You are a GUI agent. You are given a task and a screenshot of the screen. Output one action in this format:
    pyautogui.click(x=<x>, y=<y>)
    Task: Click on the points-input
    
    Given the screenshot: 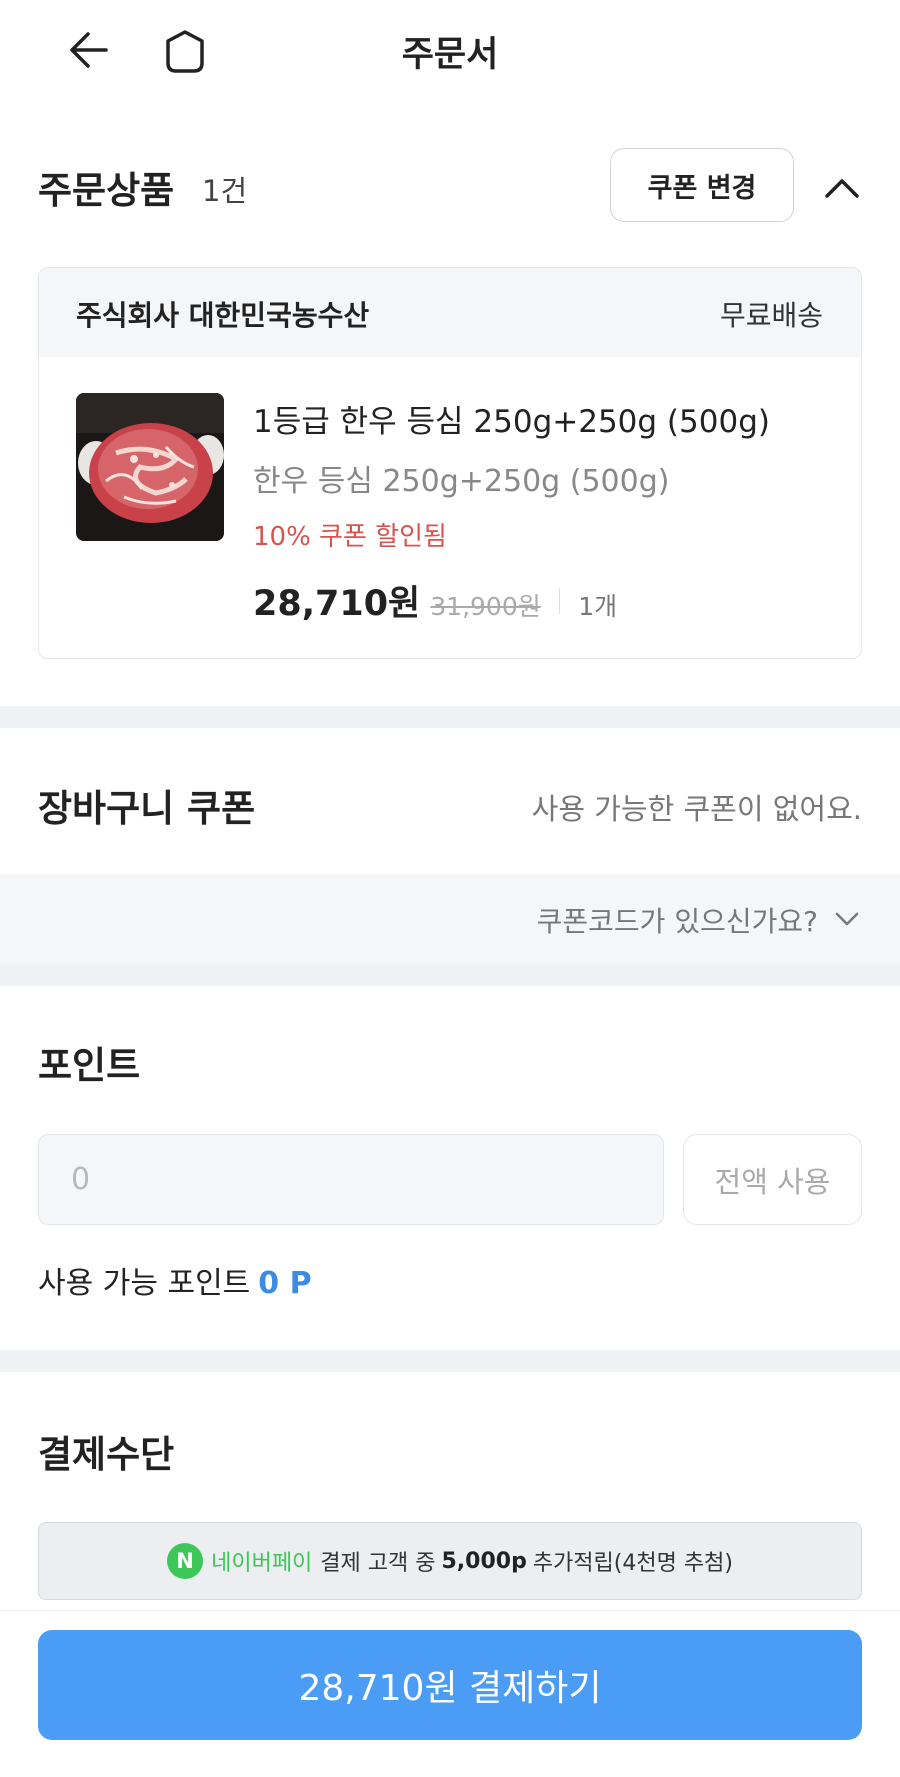 What is the action you would take?
    pyautogui.click(x=351, y=1179)
    